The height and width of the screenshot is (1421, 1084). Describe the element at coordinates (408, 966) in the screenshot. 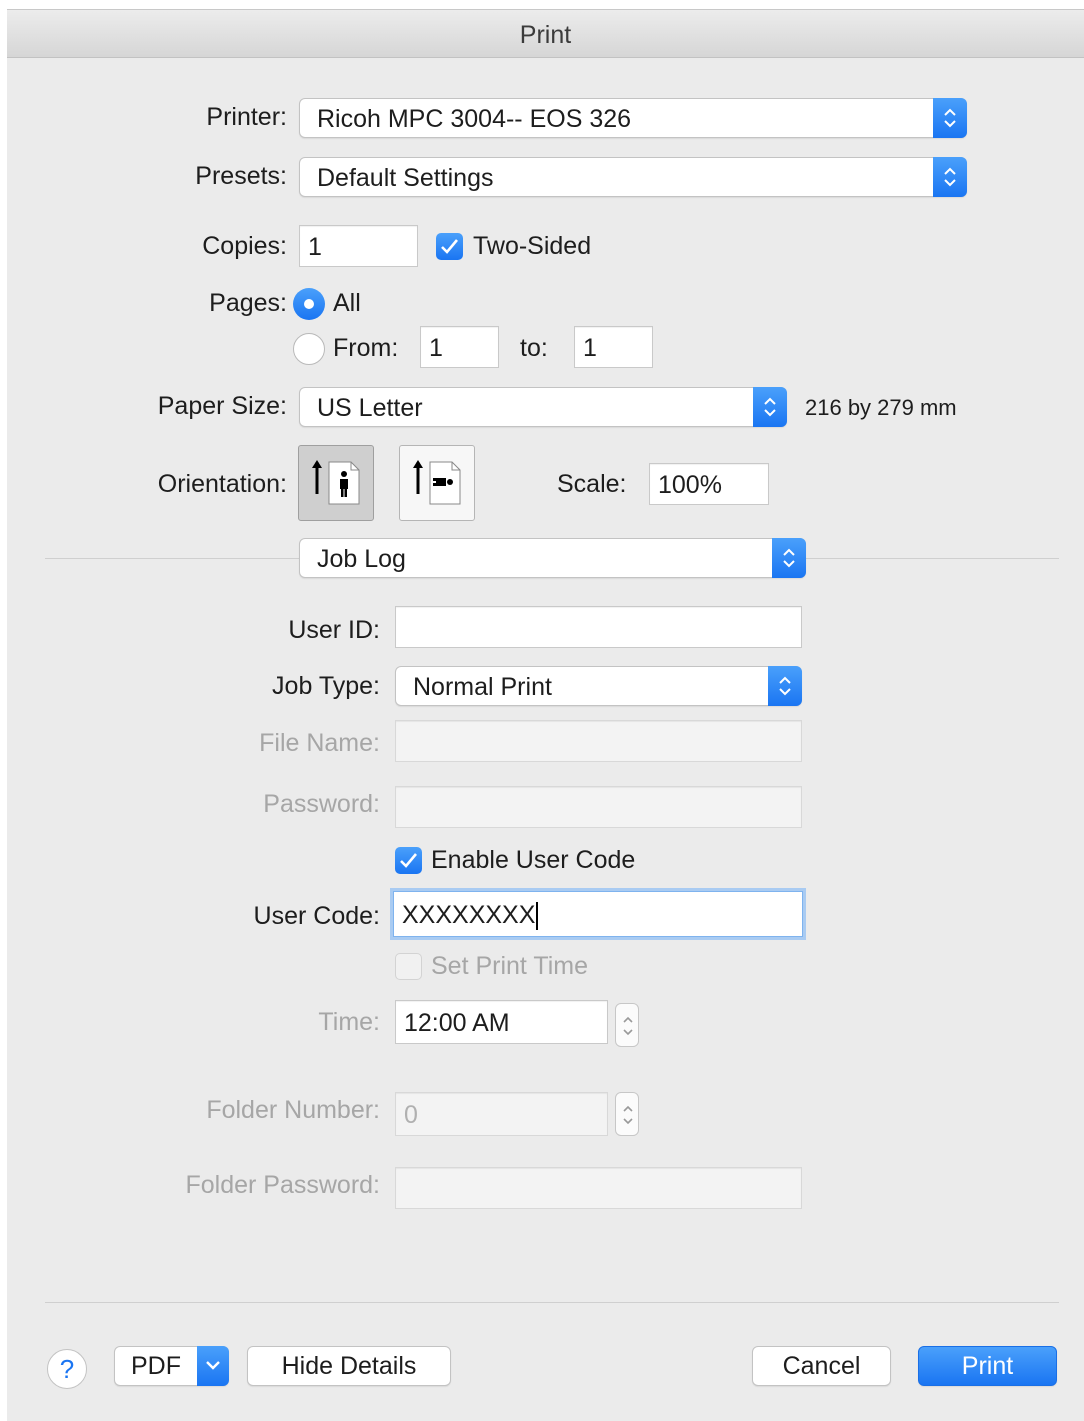

I see `set-print-time-checkbox` at that location.